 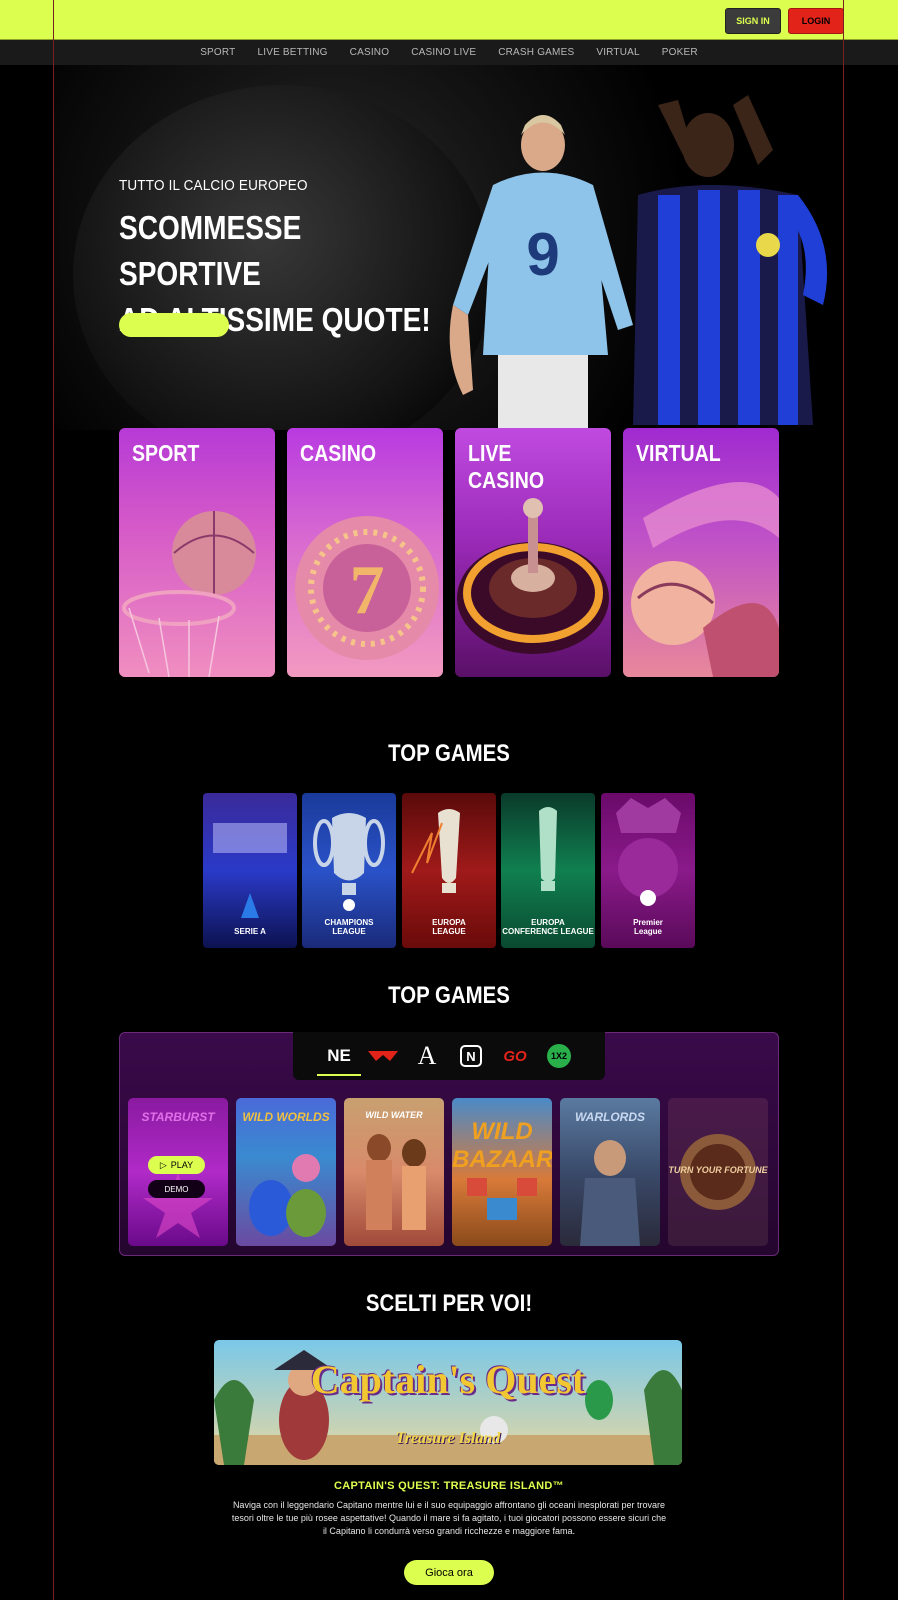 What do you see at coordinates (210, 250) in the screenshot?
I see `hero-title-line-1: SCOMMESSE SPORTIVE` at bounding box center [210, 250].